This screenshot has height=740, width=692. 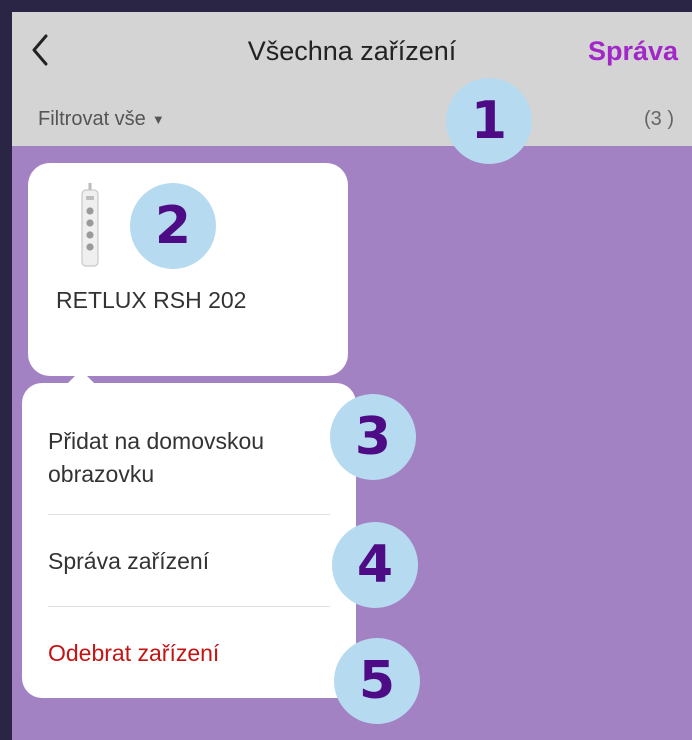 What do you see at coordinates (659, 119) in the screenshot?
I see `device-count: (3 )` at bounding box center [659, 119].